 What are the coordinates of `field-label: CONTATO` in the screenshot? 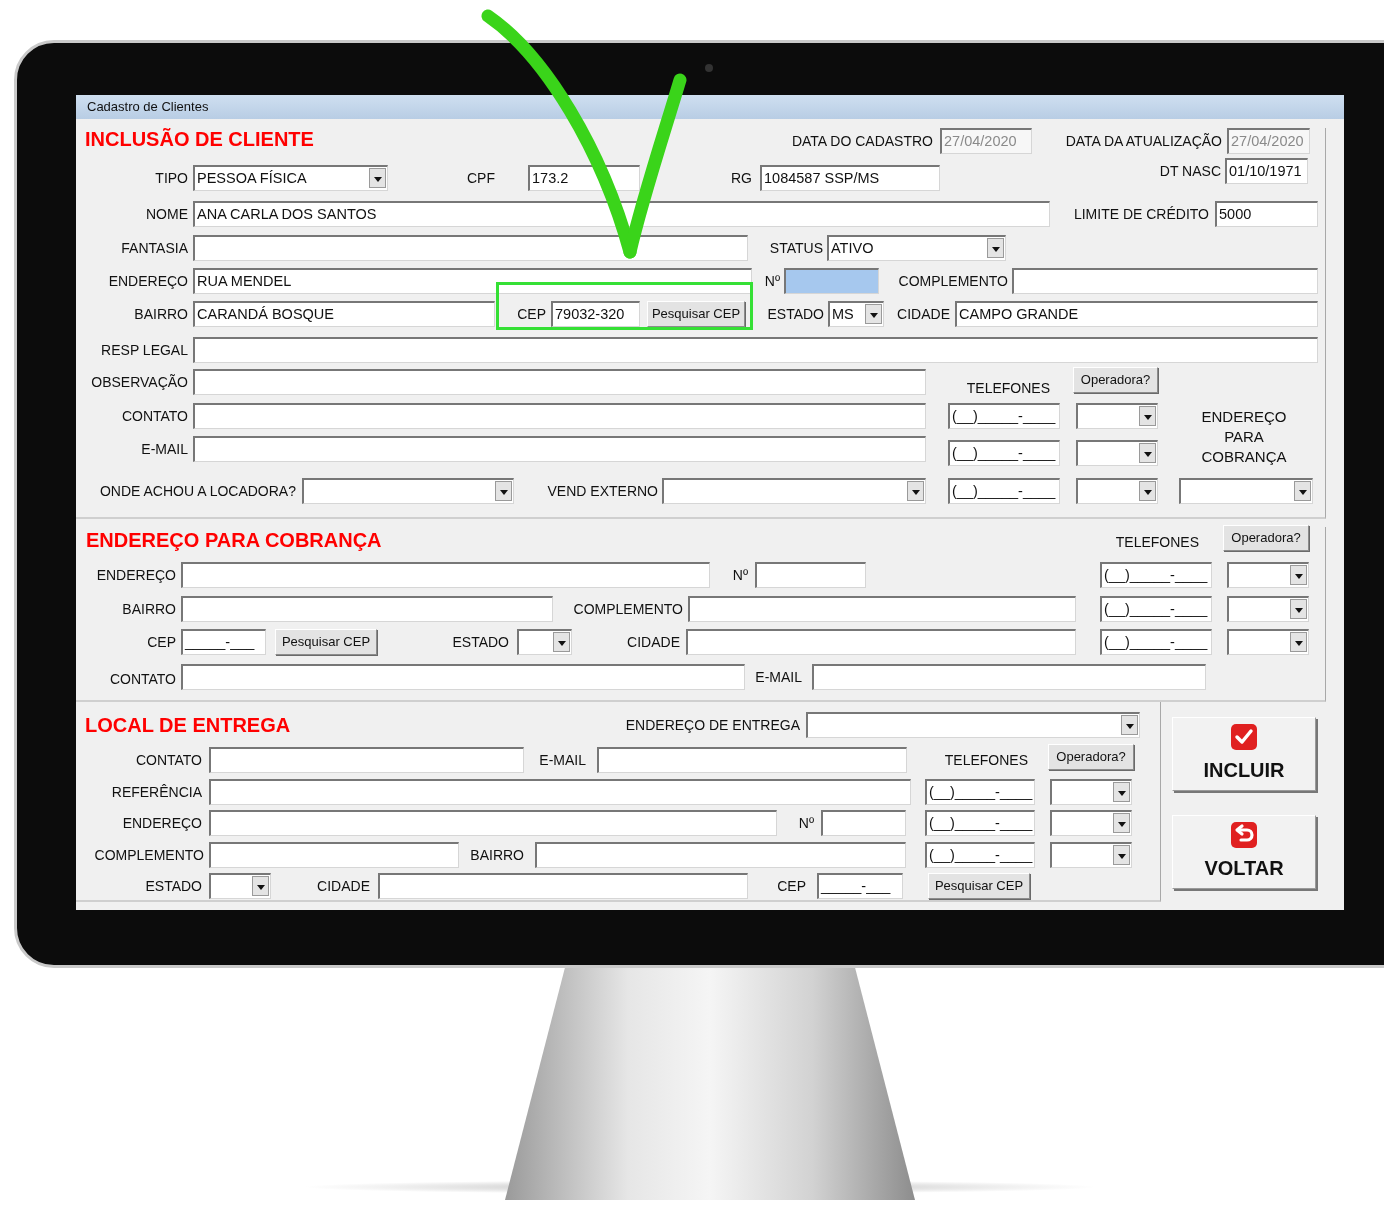 It's located at (154, 416).